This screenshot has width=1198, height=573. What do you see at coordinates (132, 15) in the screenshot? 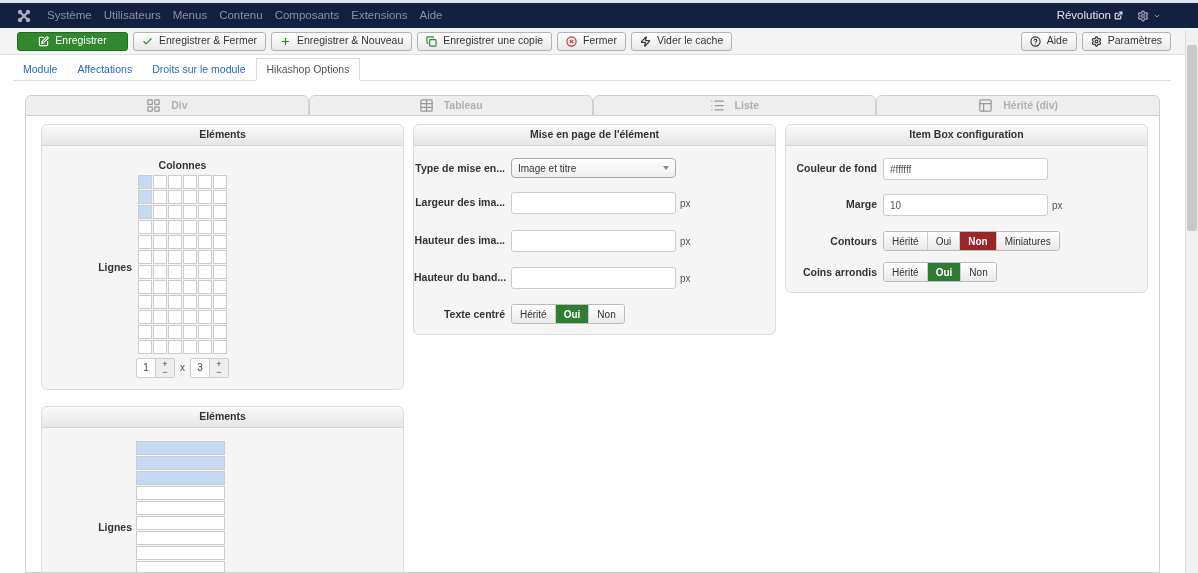
I see `nav-menu-item: Utilisateurs` at bounding box center [132, 15].